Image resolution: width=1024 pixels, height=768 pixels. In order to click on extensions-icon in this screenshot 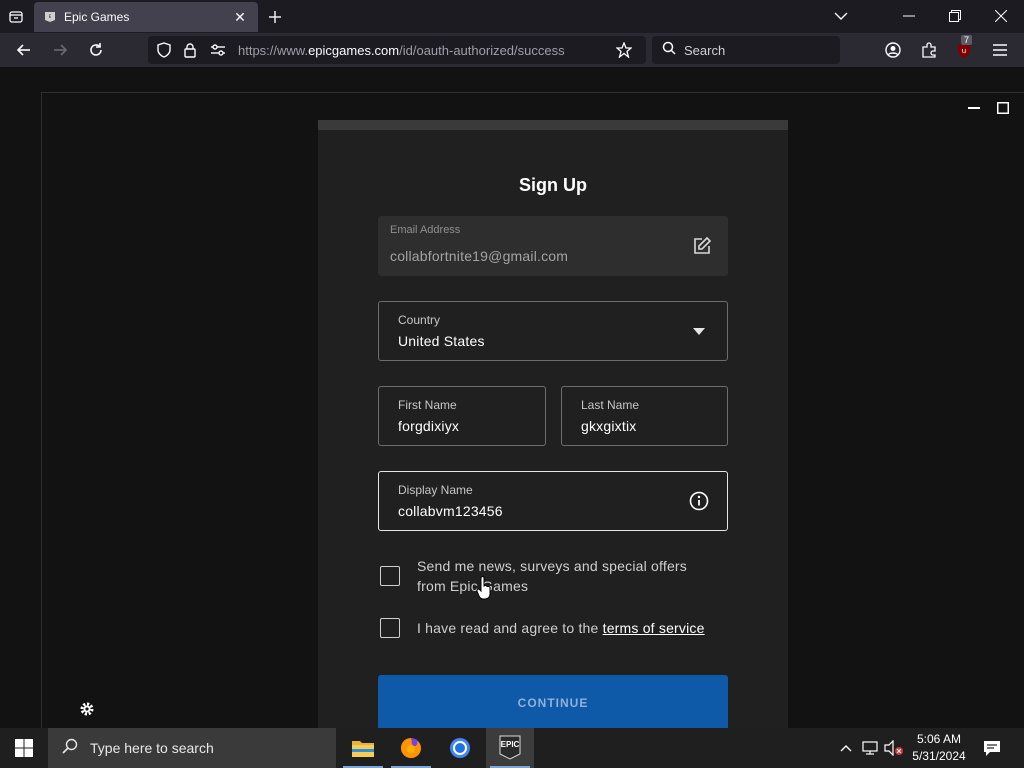, I will do `click(929, 50)`.